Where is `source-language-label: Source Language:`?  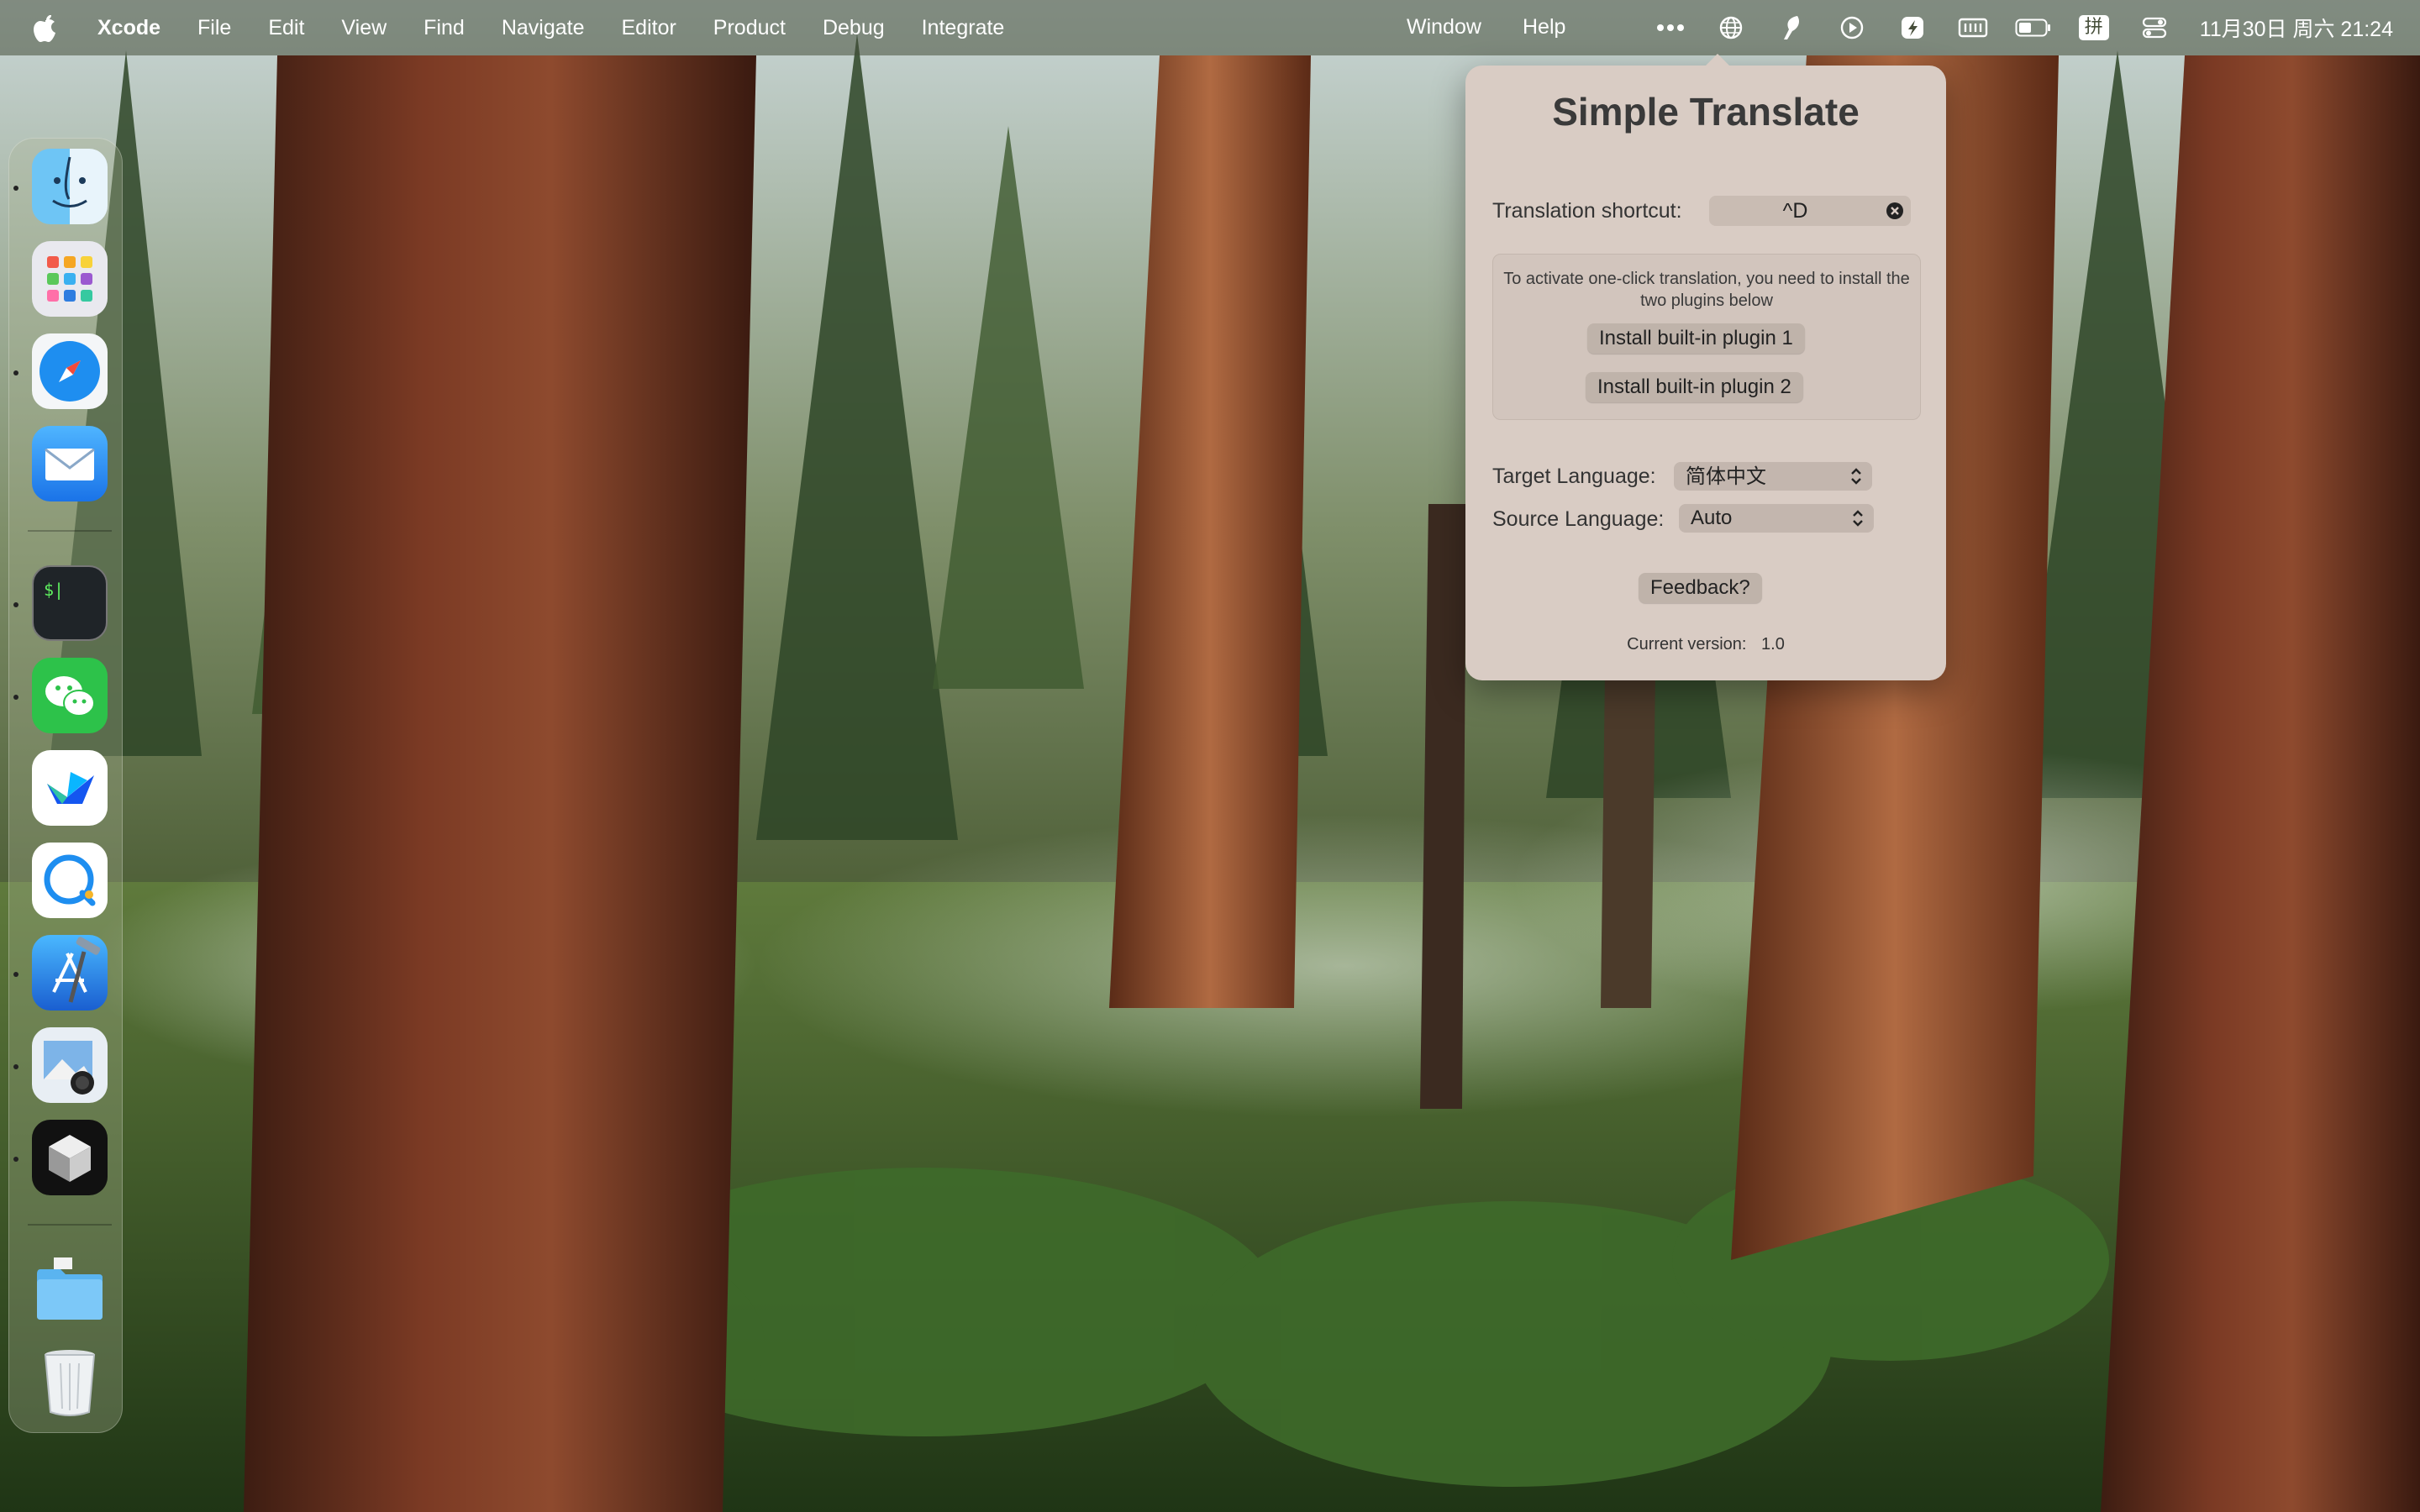 source-language-label: Source Language: is located at coordinates (1578, 519).